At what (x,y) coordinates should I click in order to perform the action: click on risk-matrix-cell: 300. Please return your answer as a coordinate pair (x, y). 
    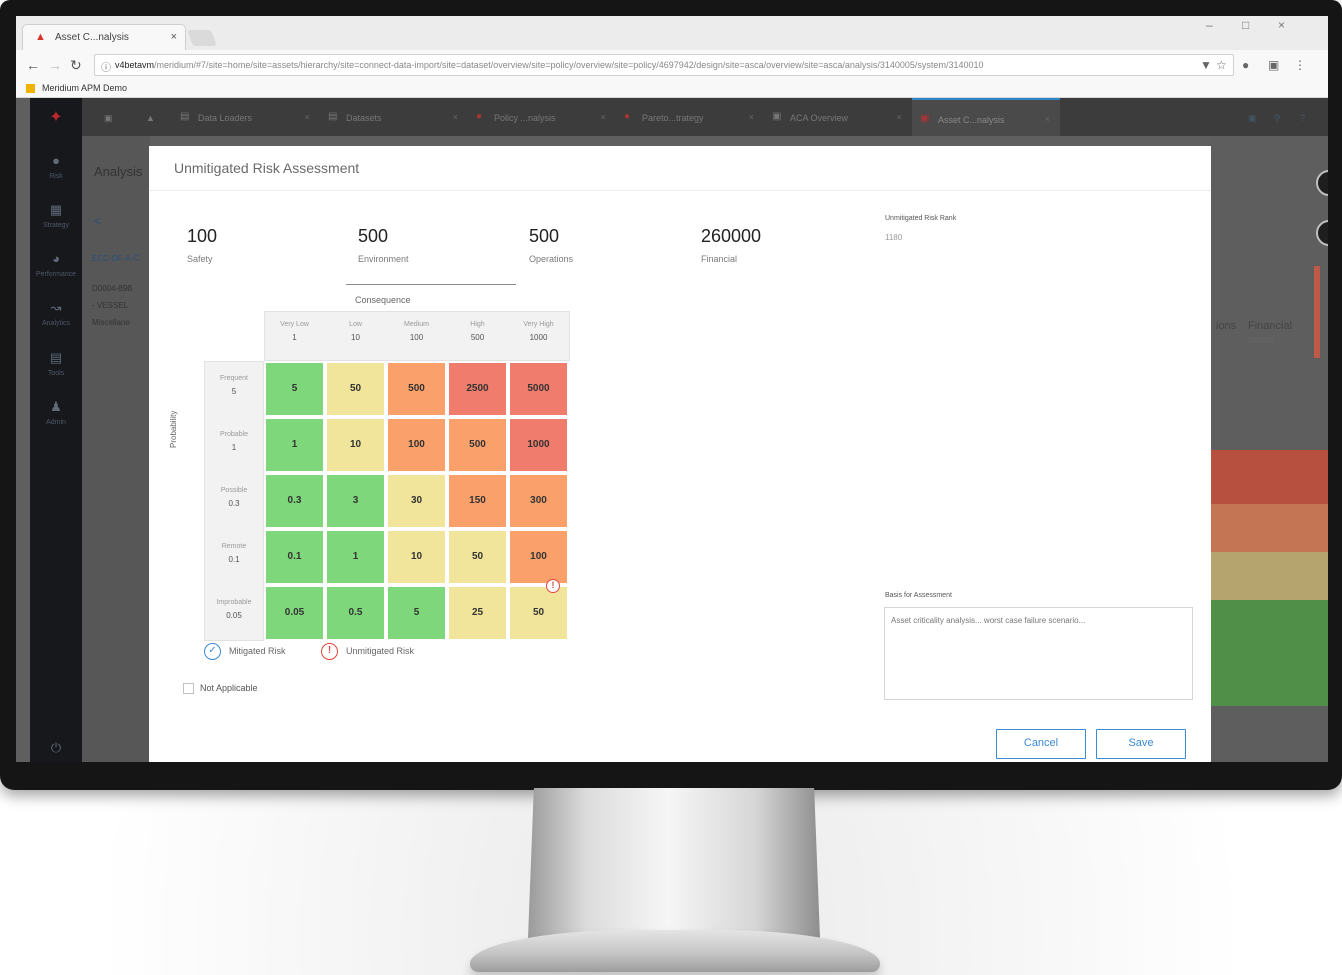
    Looking at the image, I should click on (538, 501).